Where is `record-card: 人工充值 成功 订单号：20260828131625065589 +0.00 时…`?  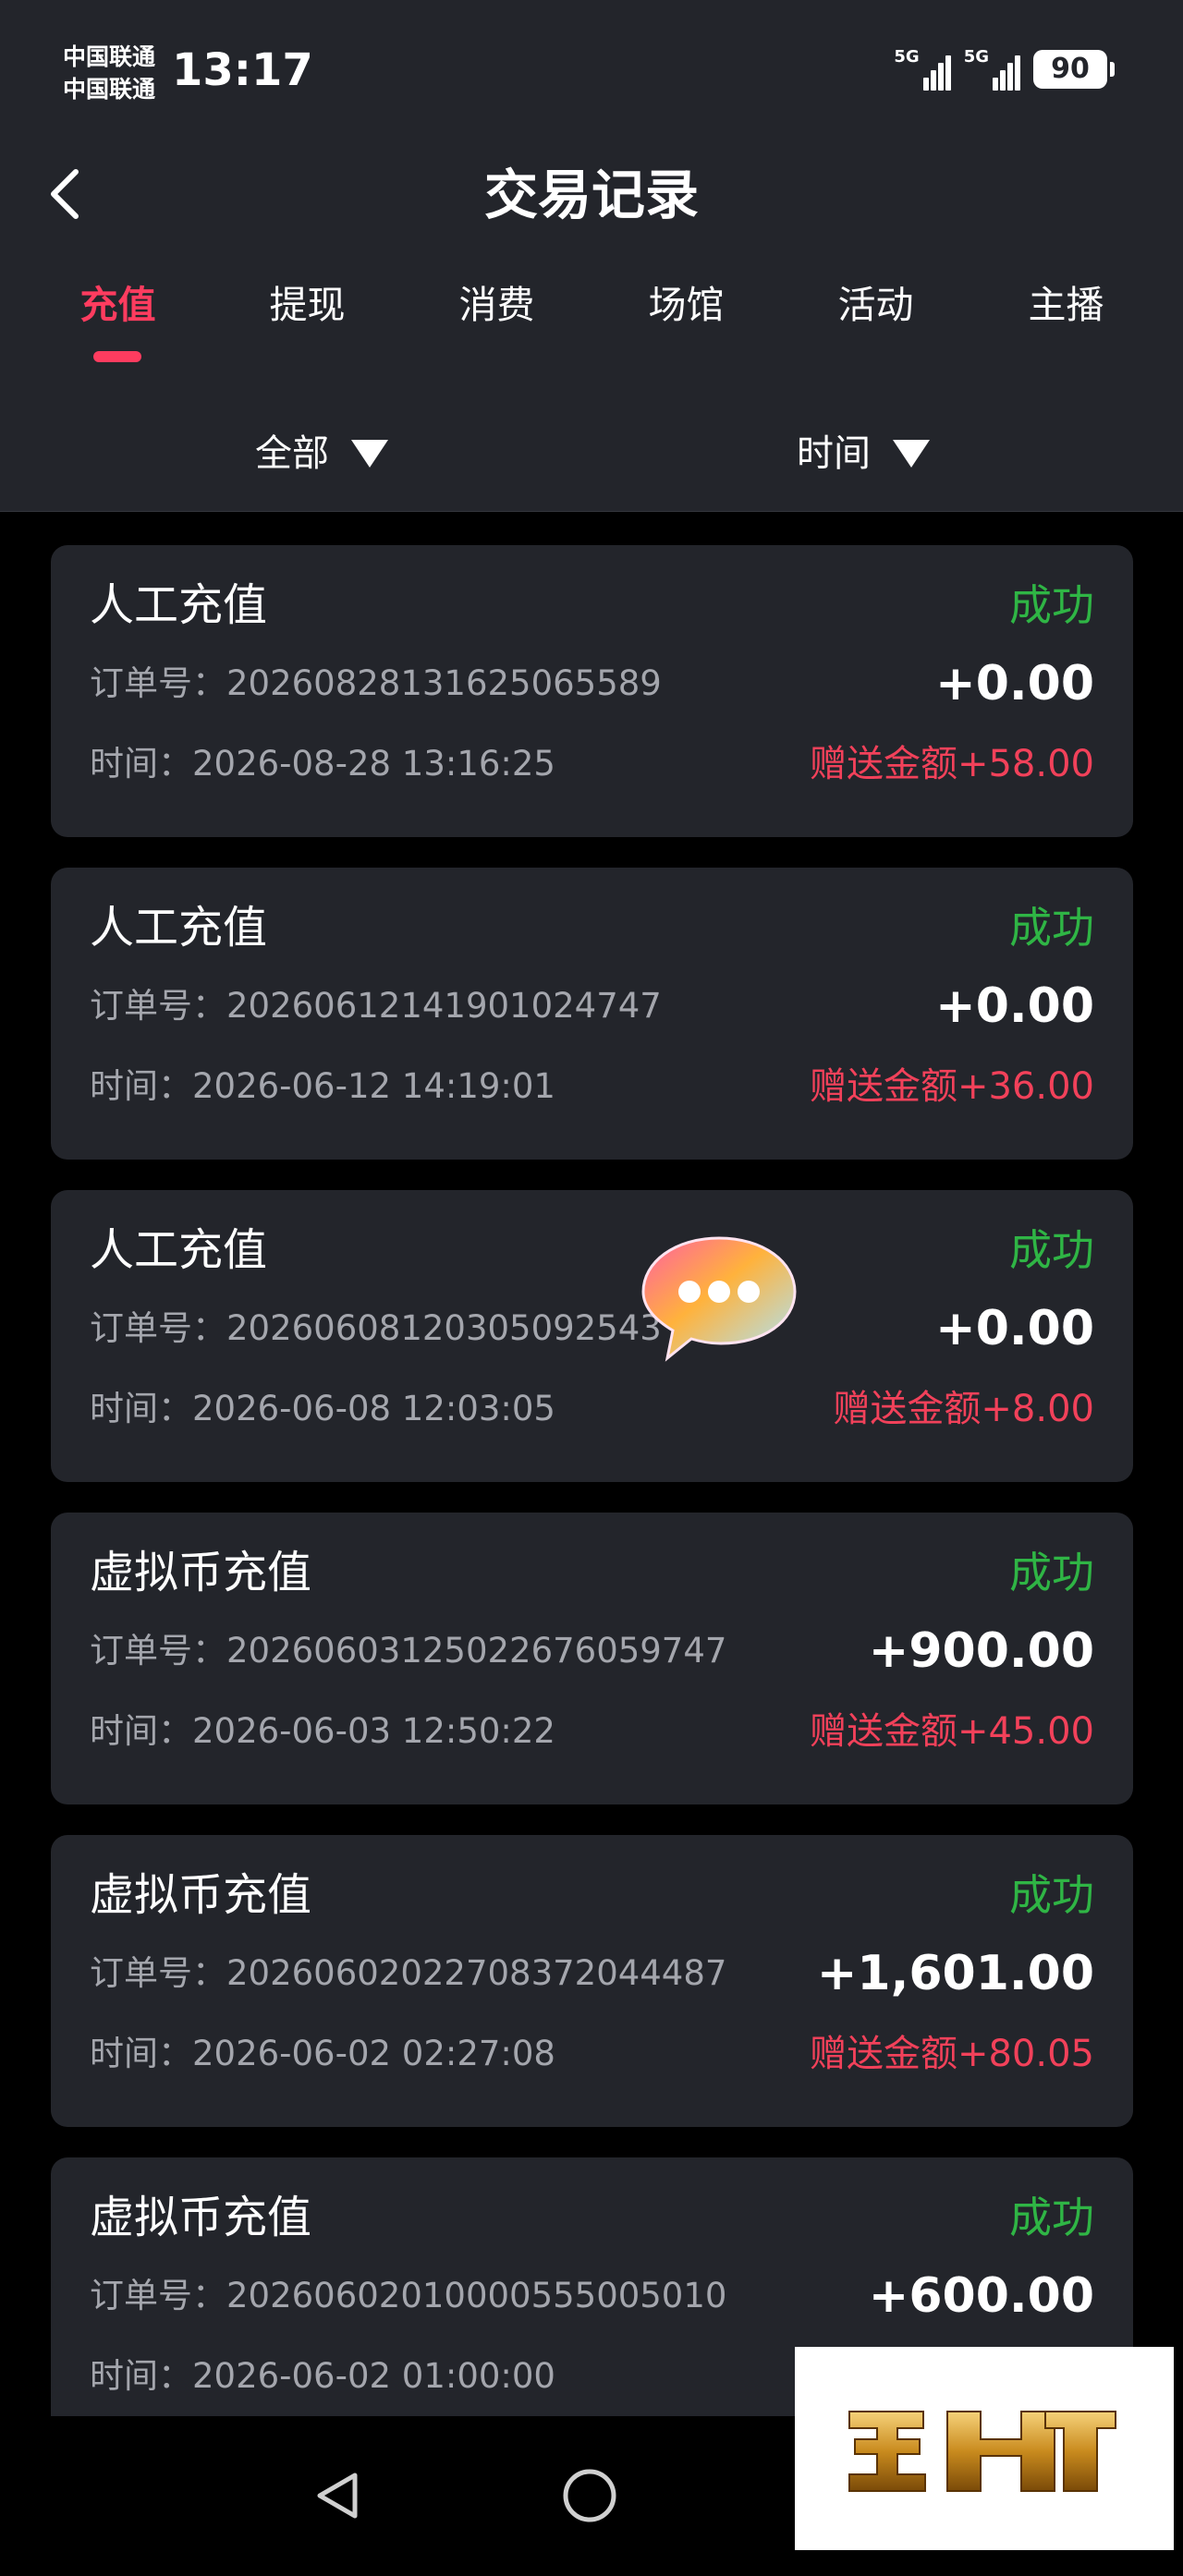 record-card: 人工充值 成功 订单号：20260828131625065589 +0.00 时… is located at coordinates (592, 691).